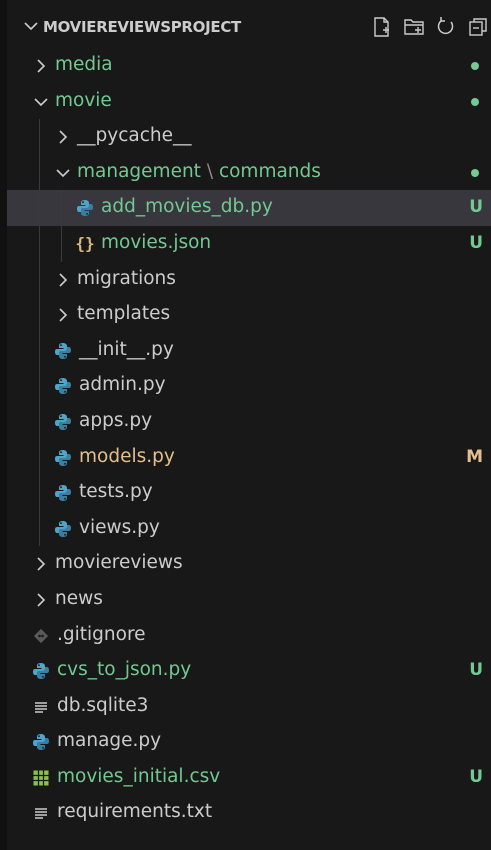 The height and width of the screenshot is (850, 491). Describe the element at coordinates (249, 243) in the screenshot. I see `tree-file-row: {} movies.json U` at that location.